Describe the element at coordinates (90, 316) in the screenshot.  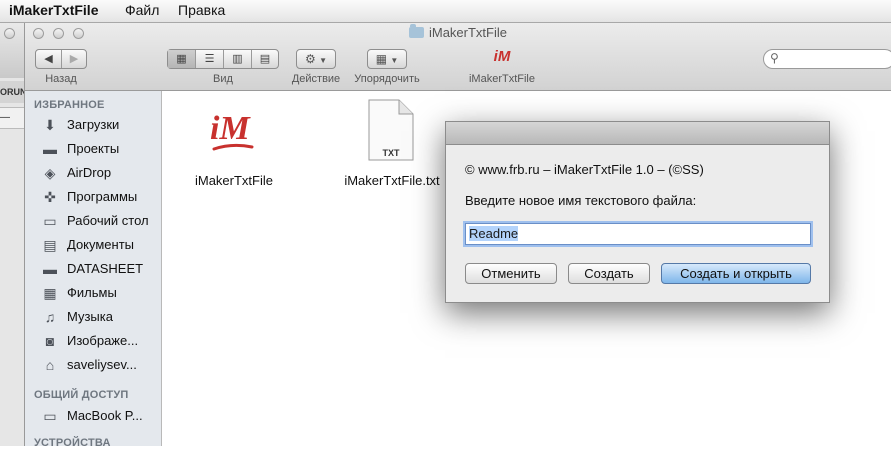
I see `sidebar-item-label: Музыка` at that location.